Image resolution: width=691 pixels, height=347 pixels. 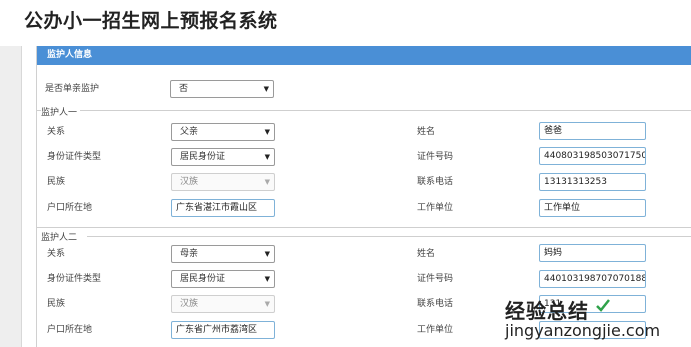 What do you see at coordinates (592, 182) in the screenshot?
I see `guardian-1-phone-input: 13131313253` at bounding box center [592, 182].